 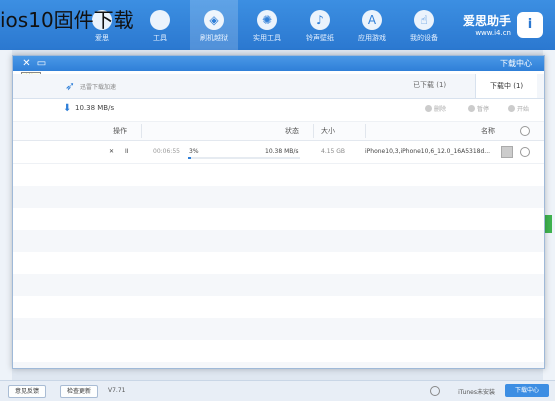 I want to click on select-all-checkbox, so click(x=525, y=131).